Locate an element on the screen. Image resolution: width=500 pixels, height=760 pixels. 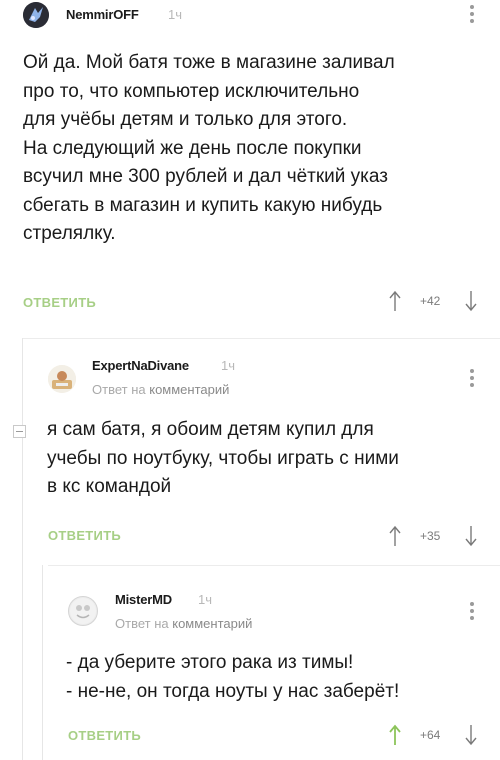
vote-controls: +64 is located at coordinates (435, 736).